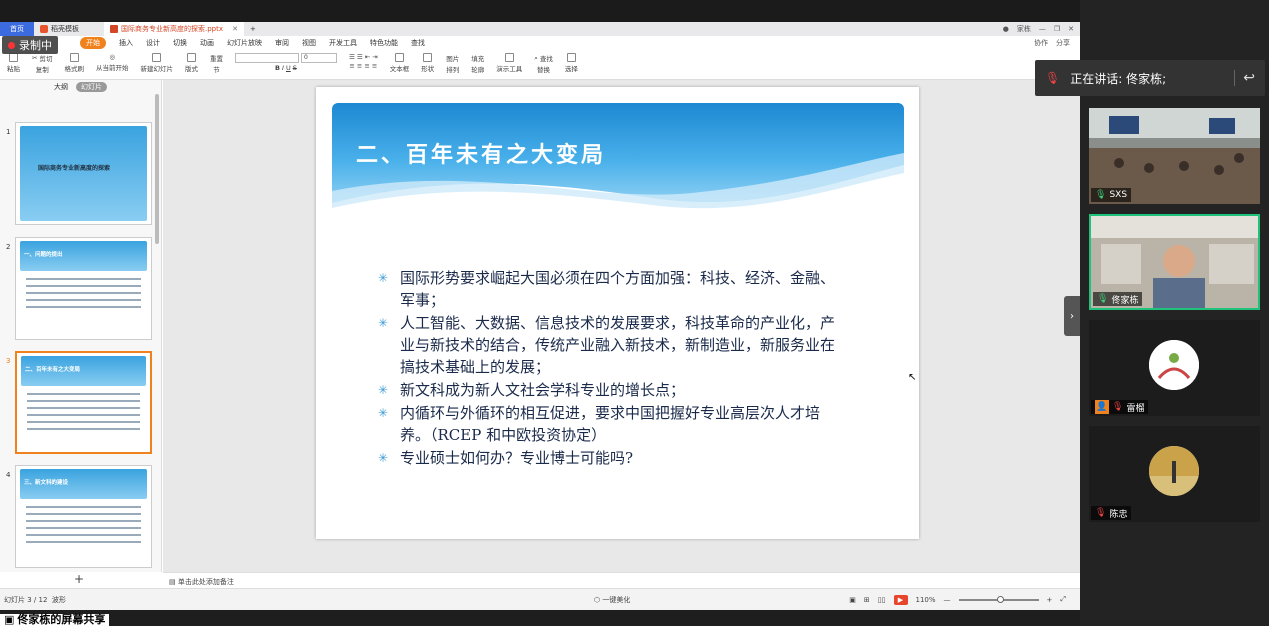 Image resolution: width=1269 pixels, height=626 pixels. What do you see at coordinates (17, 29) in the screenshot?
I see `tab-home: 首页` at bounding box center [17, 29].